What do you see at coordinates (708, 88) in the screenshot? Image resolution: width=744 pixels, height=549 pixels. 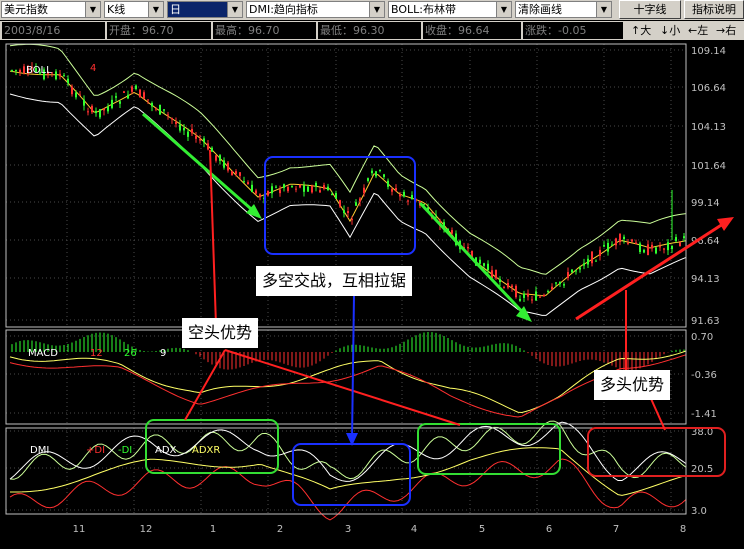 I see `price-tick-label: 106.64` at bounding box center [708, 88].